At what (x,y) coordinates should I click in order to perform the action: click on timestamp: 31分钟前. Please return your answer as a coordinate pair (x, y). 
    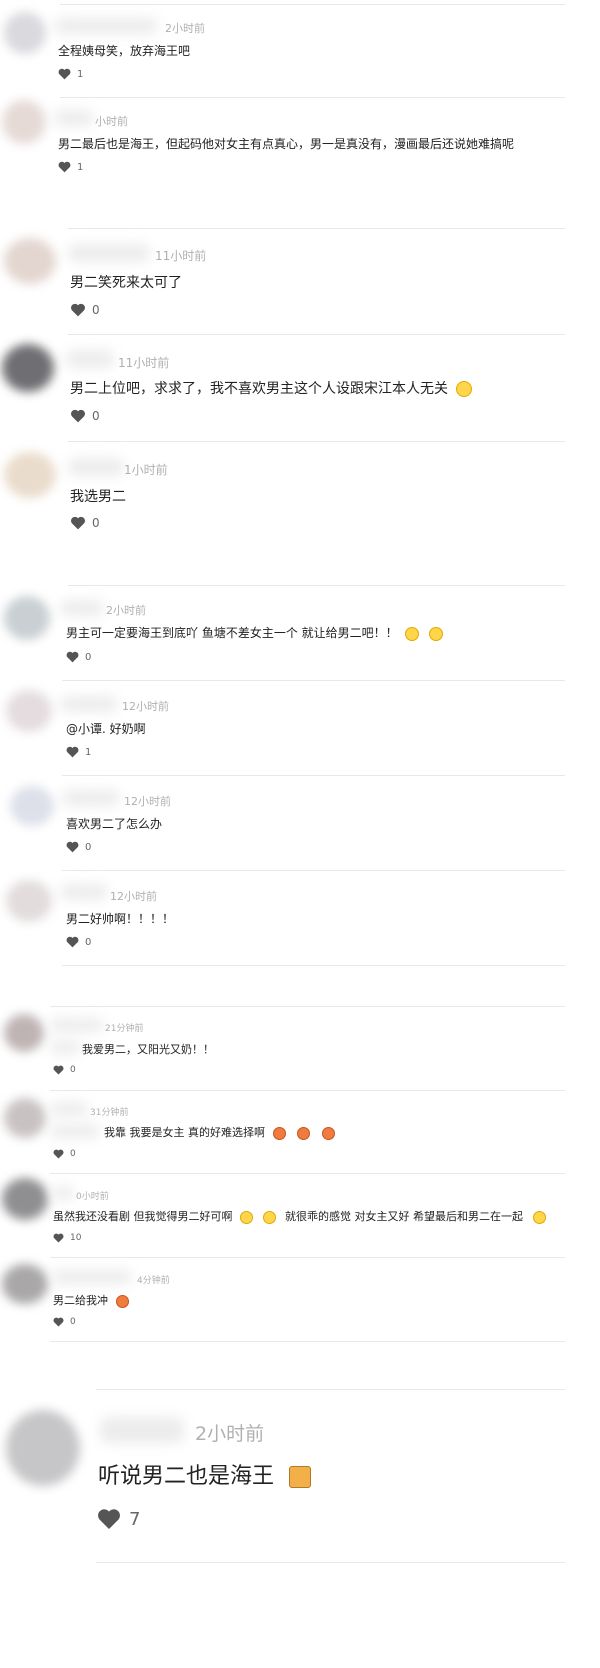
    Looking at the image, I should click on (109, 1113).